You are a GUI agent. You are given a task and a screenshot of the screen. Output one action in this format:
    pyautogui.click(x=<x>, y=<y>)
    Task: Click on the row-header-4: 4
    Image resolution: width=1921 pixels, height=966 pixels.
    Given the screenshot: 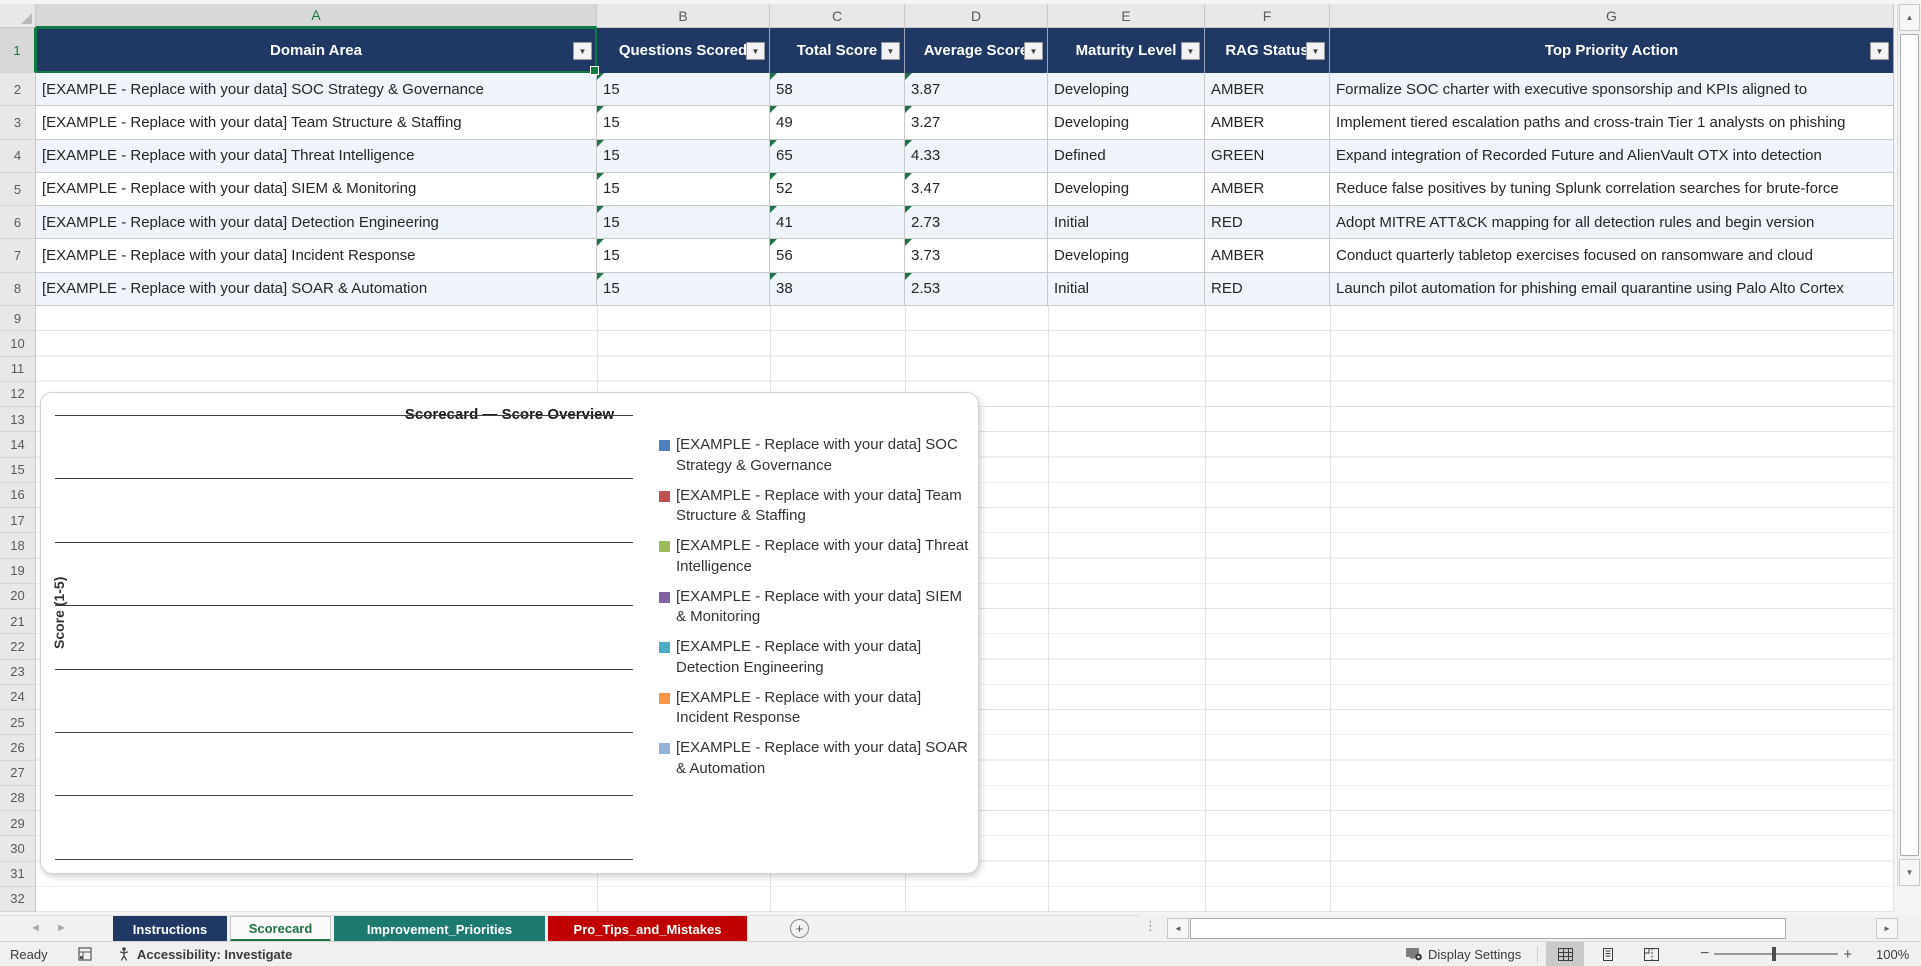 What is the action you would take?
    pyautogui.click(x=18, y=156)
    